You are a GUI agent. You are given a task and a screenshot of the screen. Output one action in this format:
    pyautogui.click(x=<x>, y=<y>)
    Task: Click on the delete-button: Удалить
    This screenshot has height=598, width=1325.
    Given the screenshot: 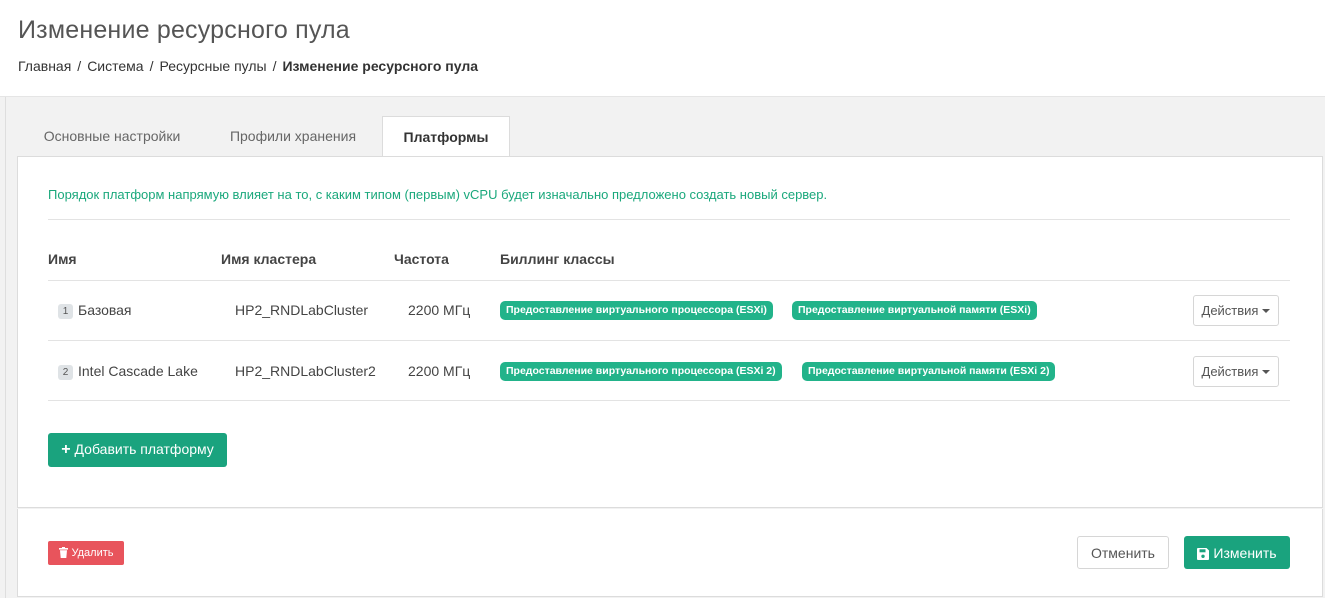 What is the action you would take?
    pyautogui.click(x=86, y=553)
    